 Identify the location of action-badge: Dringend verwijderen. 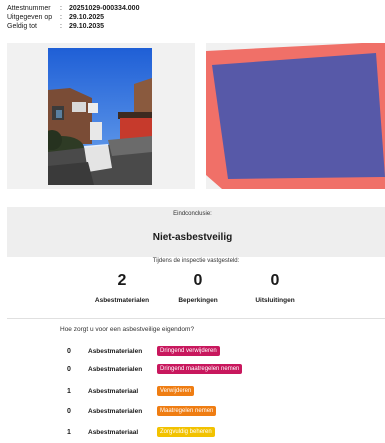
(188, 351).